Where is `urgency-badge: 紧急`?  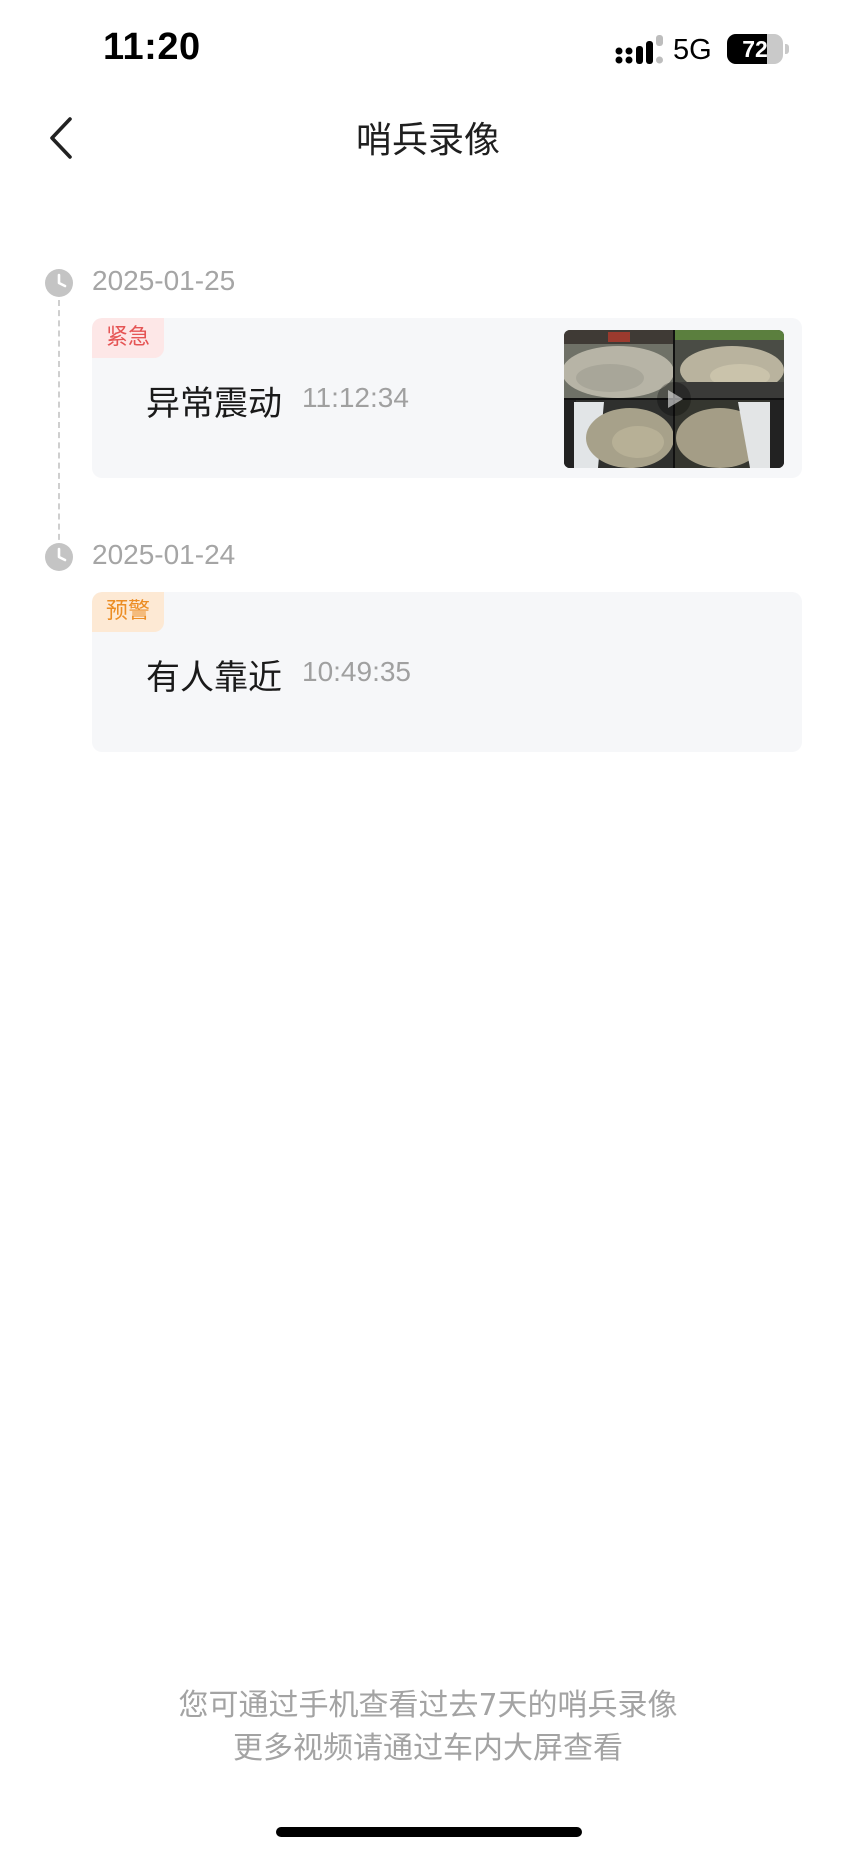 urgency-badge: 紧急 is located at coordinates (128, 338).